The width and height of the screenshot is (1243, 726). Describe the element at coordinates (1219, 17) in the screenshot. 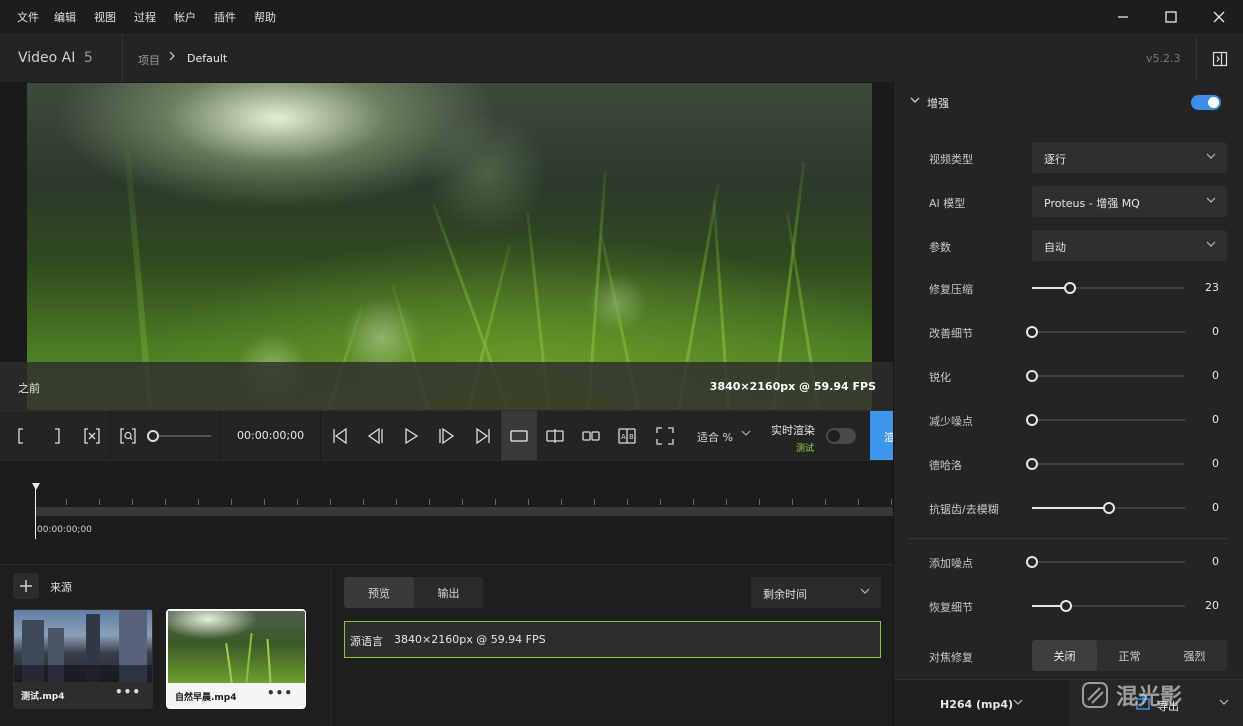

I see `close-button` at that location.